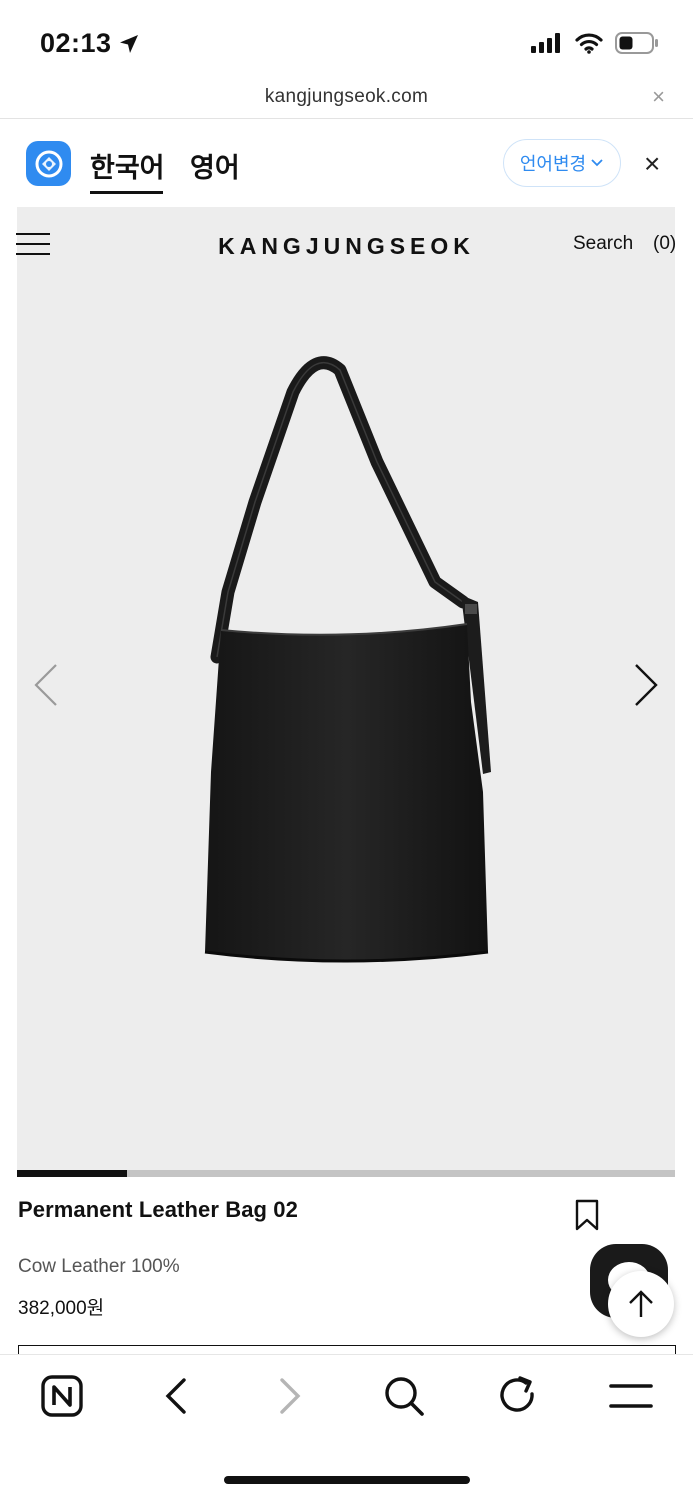 This screenshot has height=1501, width=693. Describe the element at coordinates (99, 1266) in the screenshot. I see `product-material: Cow Leather 100%` at that location.